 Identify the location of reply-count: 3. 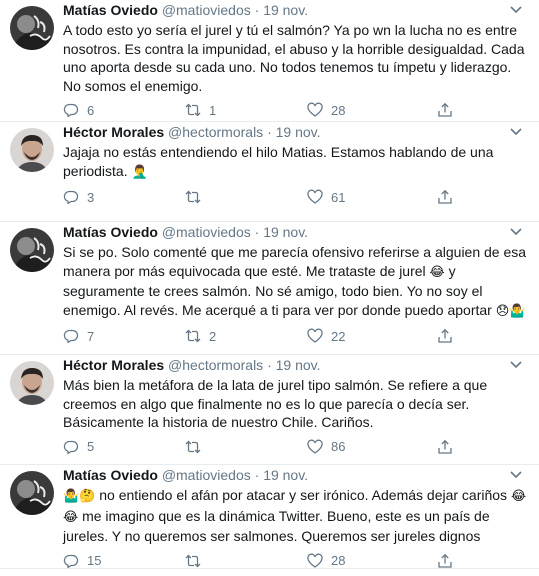
(91, 197).